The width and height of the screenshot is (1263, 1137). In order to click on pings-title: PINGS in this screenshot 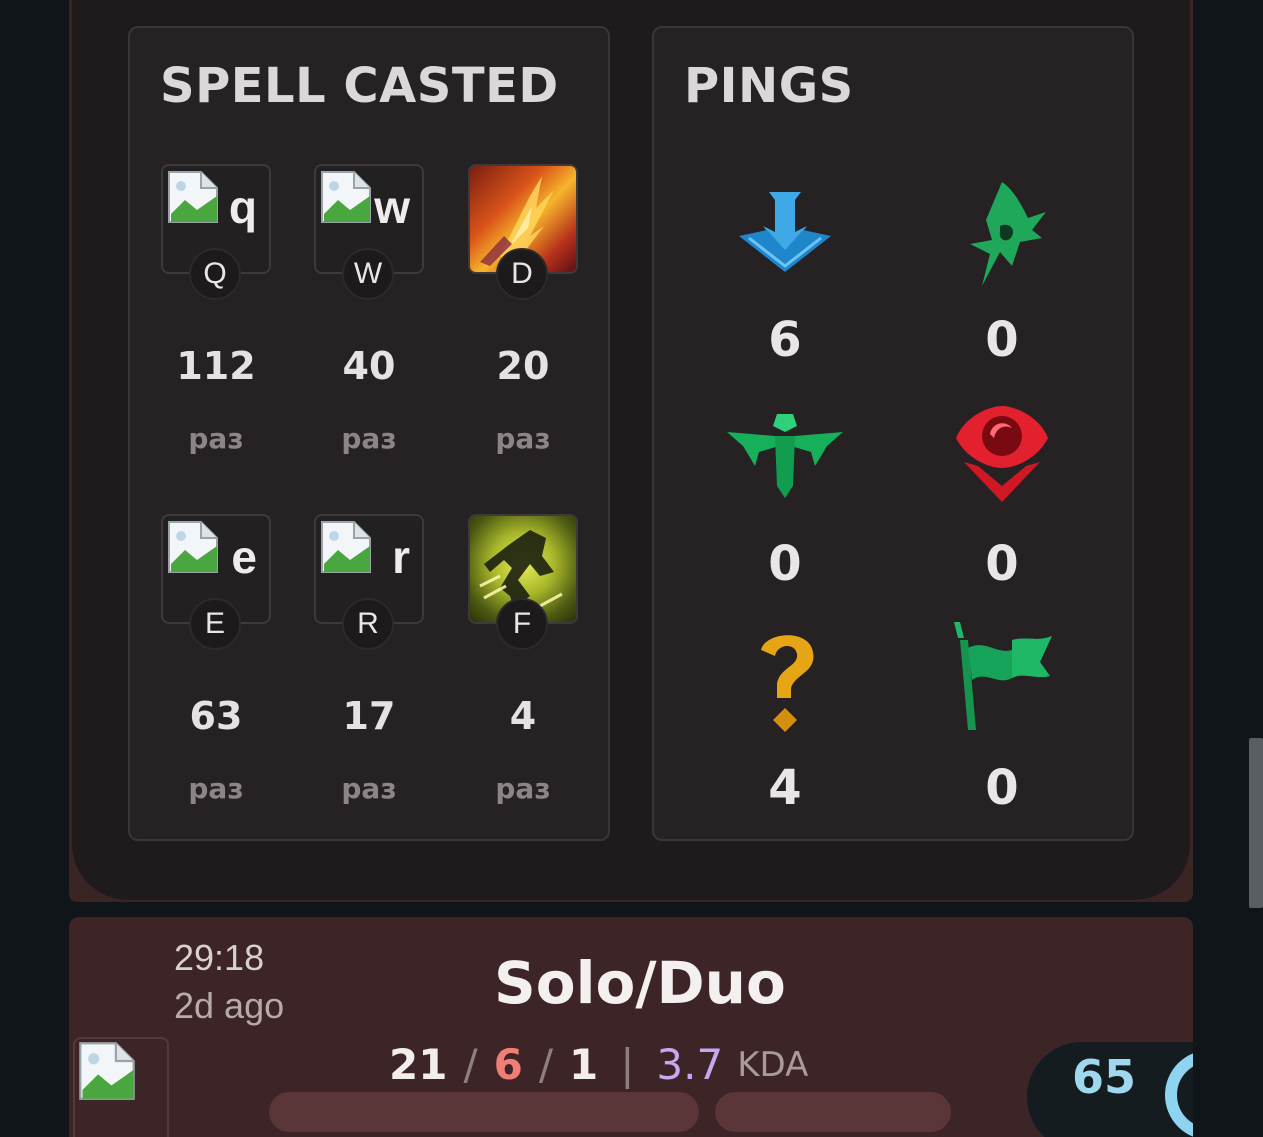, I will do `click(769, 86)`.